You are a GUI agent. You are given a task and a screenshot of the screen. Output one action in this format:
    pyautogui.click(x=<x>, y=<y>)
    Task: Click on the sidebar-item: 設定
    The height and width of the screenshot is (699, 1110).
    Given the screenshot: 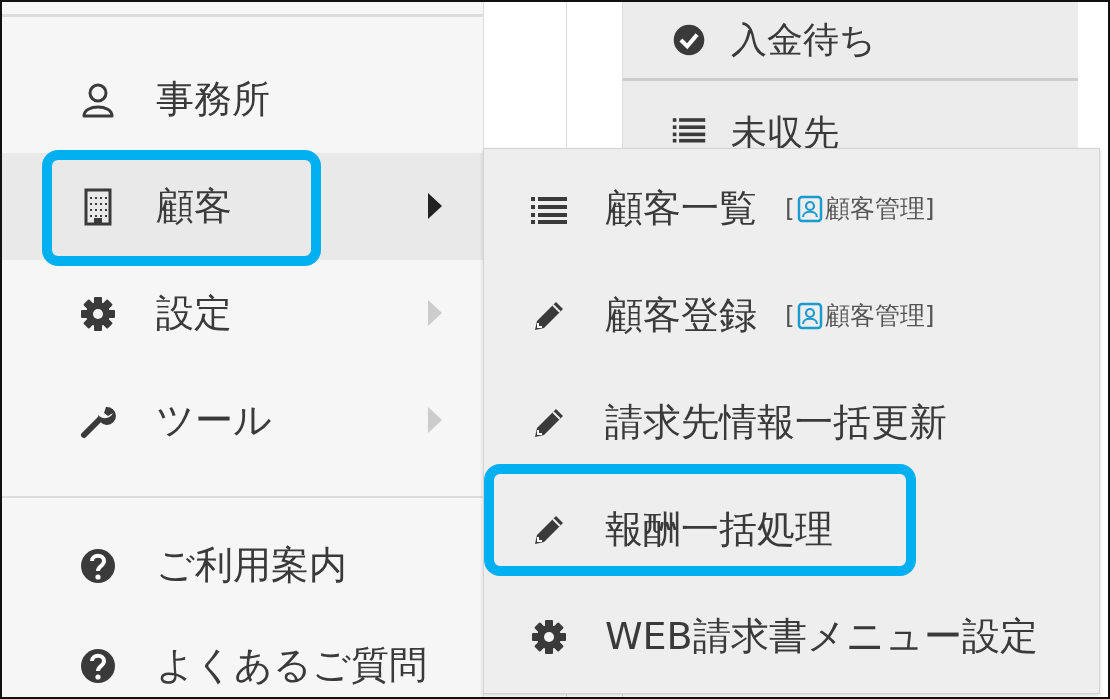 What is the action you would take?
    pyautogui.click(x=242, y=313)
    